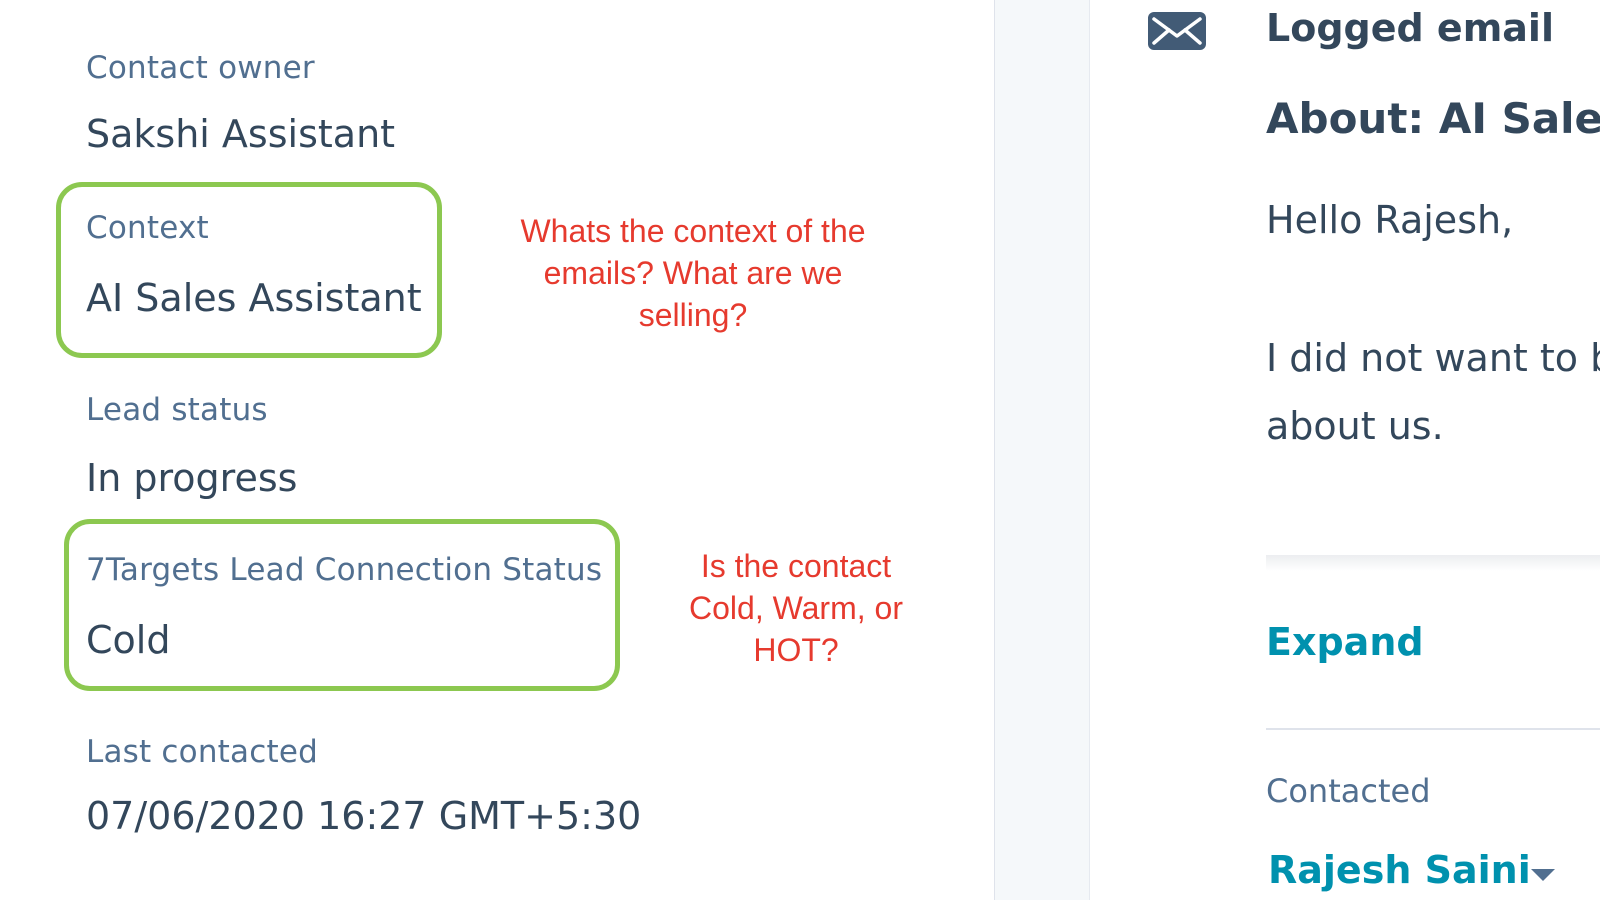 Image resolution: width=1600 pixels, height=900 pixels. I want to click on envelope-icon, so click(1177, 31).